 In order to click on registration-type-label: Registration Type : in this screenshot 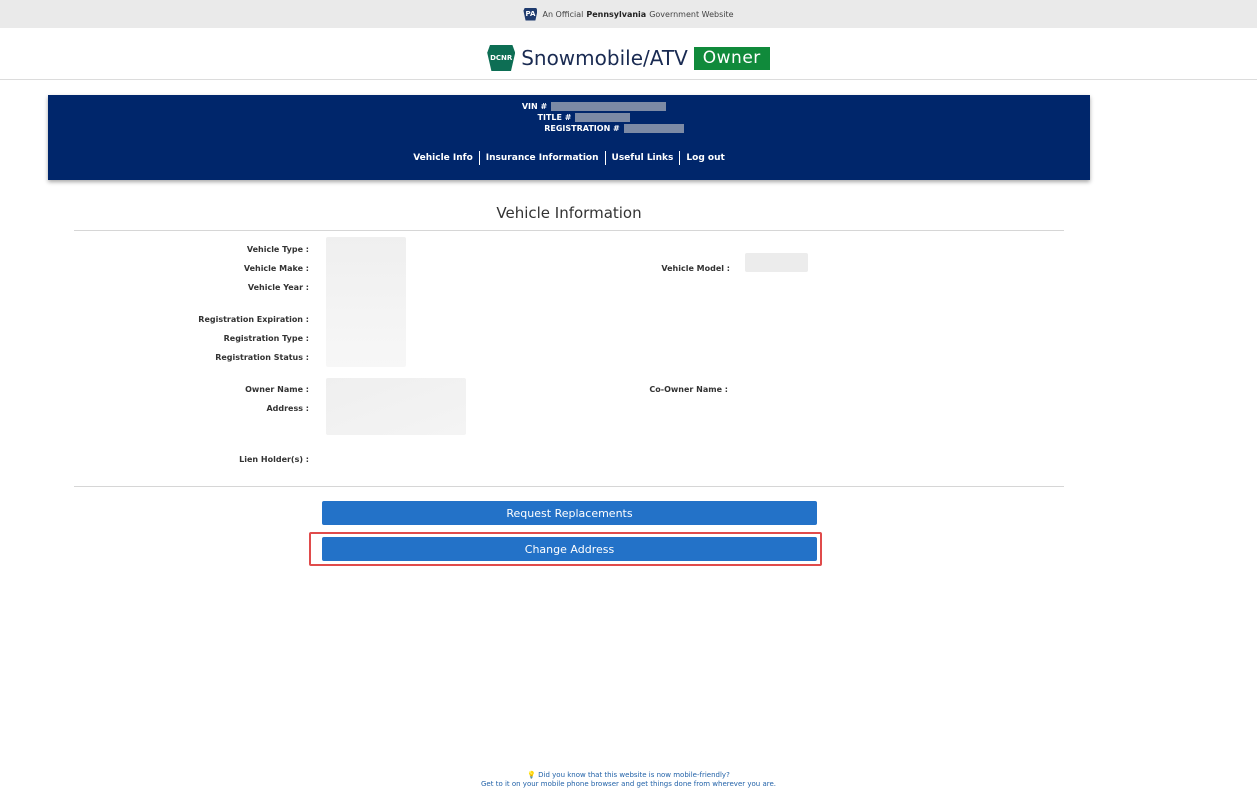, I will do `click(266, 338)`.